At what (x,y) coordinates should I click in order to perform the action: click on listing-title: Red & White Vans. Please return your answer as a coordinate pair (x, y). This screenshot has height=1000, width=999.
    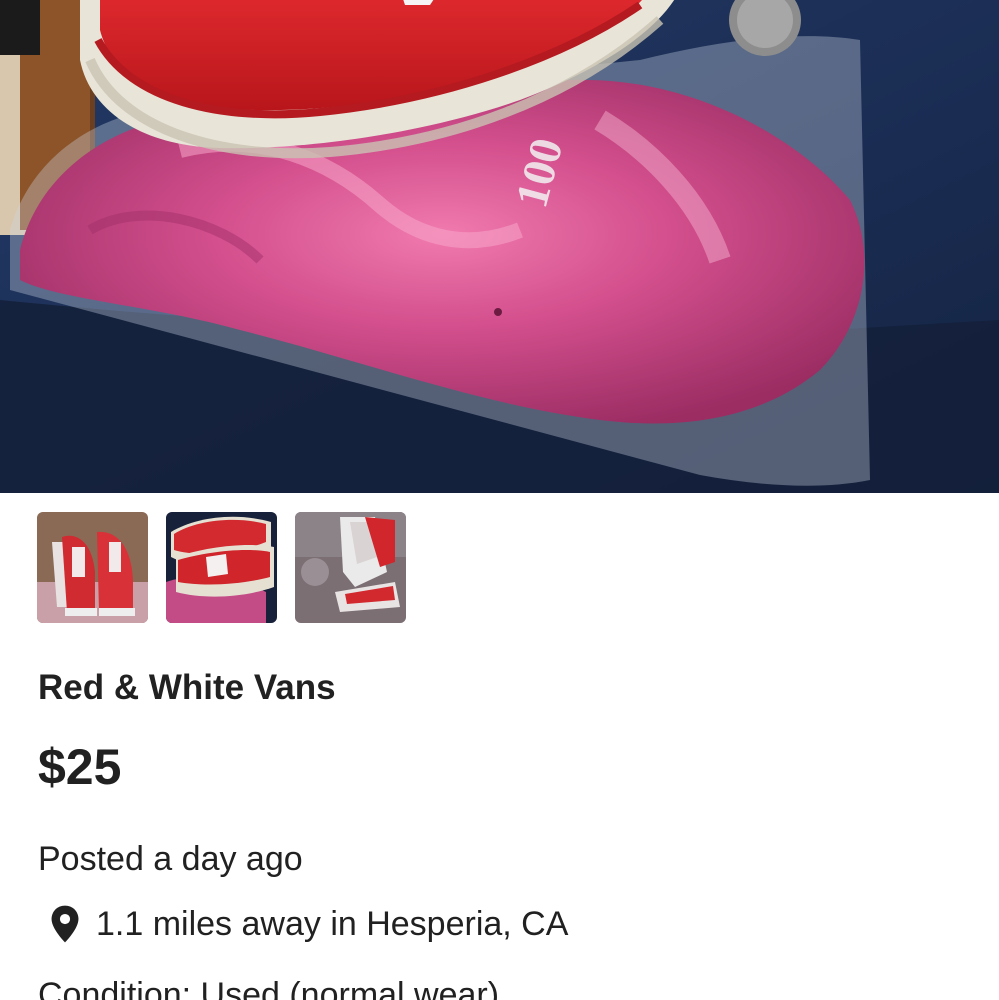
    Looking at the image, I should click on (187, 687).